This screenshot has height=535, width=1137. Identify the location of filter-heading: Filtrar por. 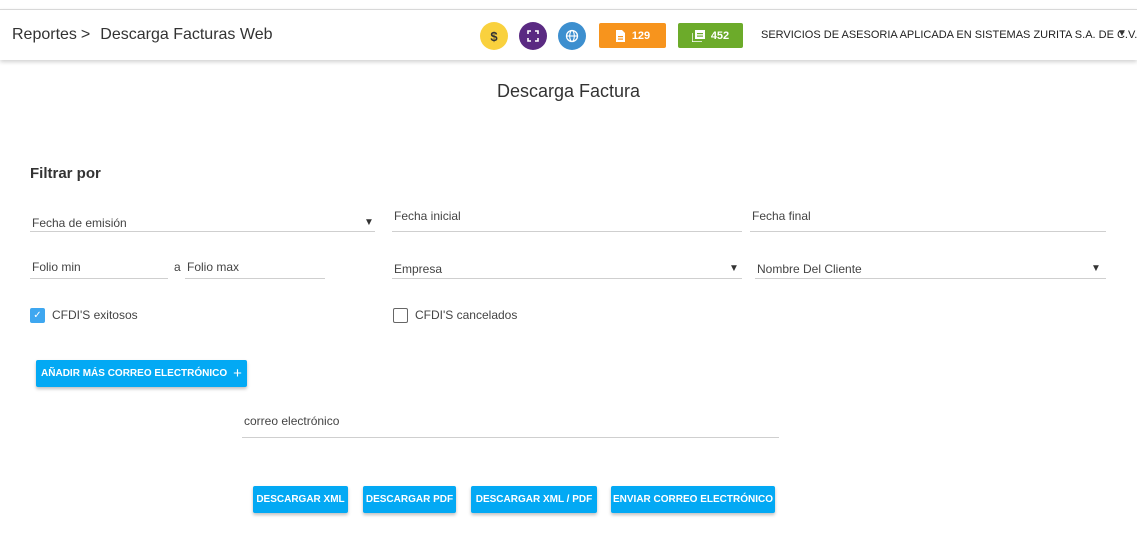
(65, 173).